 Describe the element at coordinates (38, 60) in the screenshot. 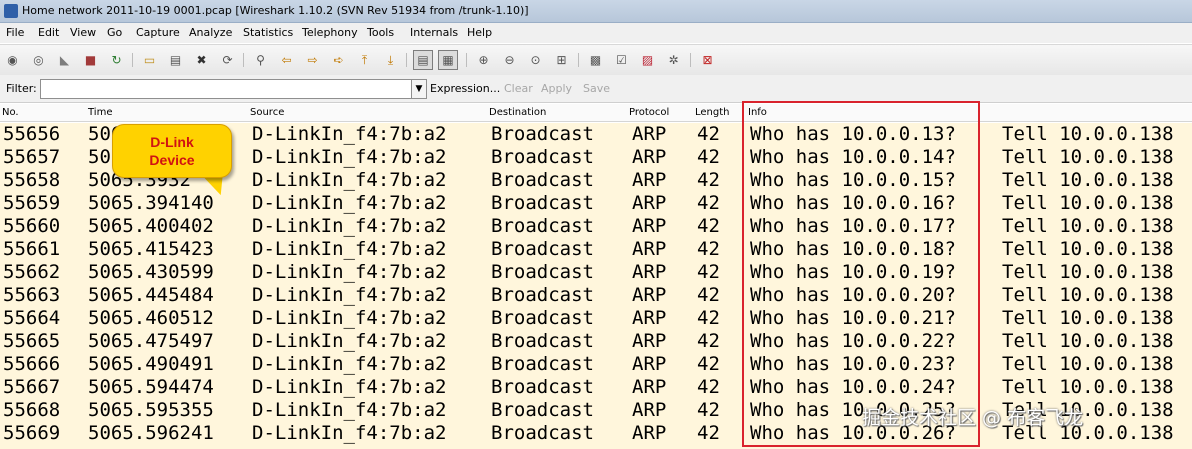

I see `capture-options-icon: ◎` at that location.